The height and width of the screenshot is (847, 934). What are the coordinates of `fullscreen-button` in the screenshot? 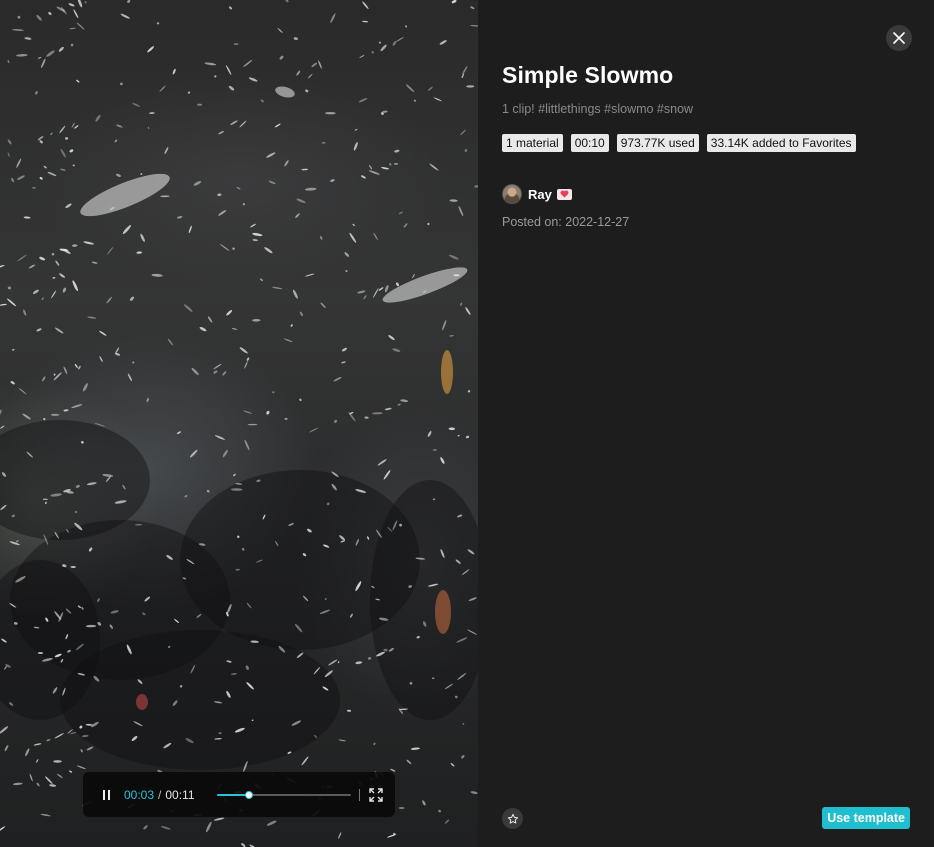 It's located at (376, 795).